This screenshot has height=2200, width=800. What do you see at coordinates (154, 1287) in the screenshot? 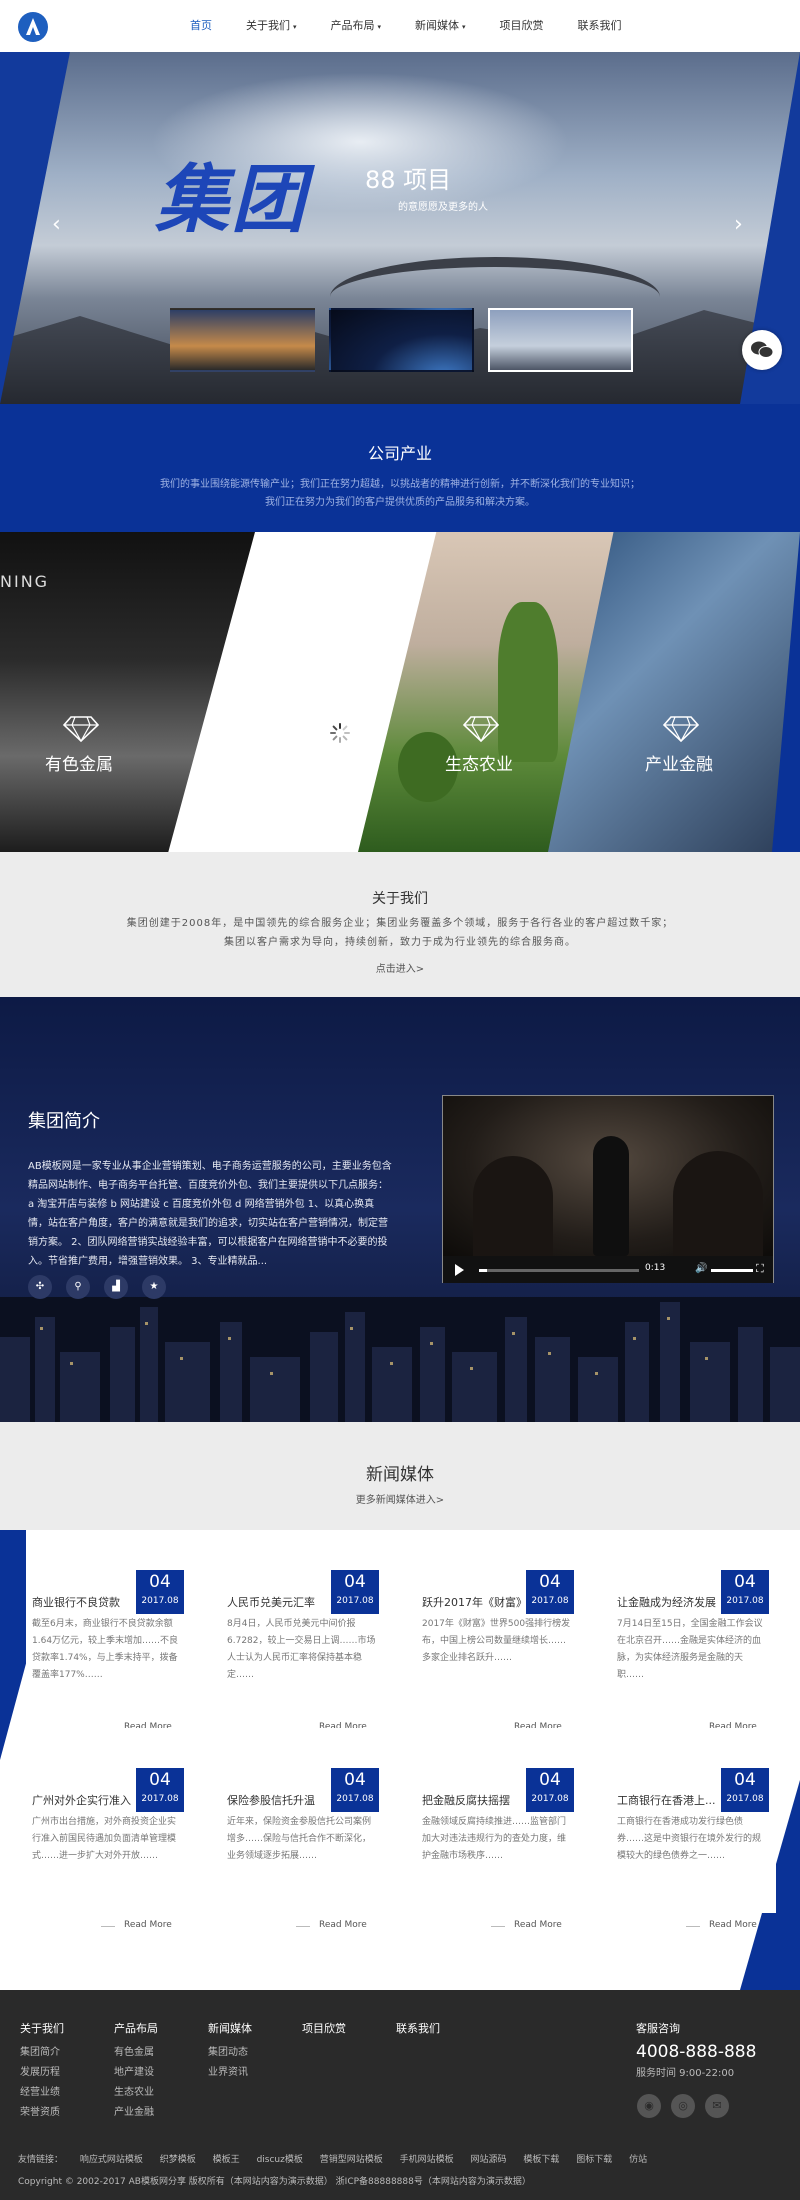
I see `star-icon: ★` at bounding box center [154, 1287].